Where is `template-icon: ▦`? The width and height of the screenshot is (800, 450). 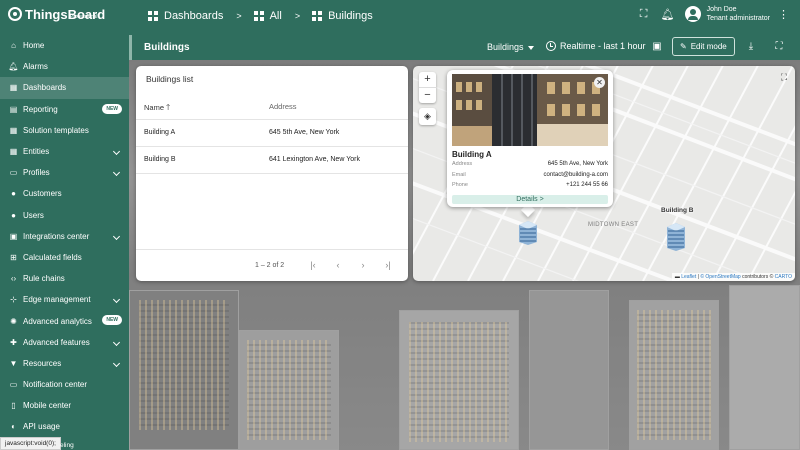 template-icon: ▦ is located at coordinates (13, 130).